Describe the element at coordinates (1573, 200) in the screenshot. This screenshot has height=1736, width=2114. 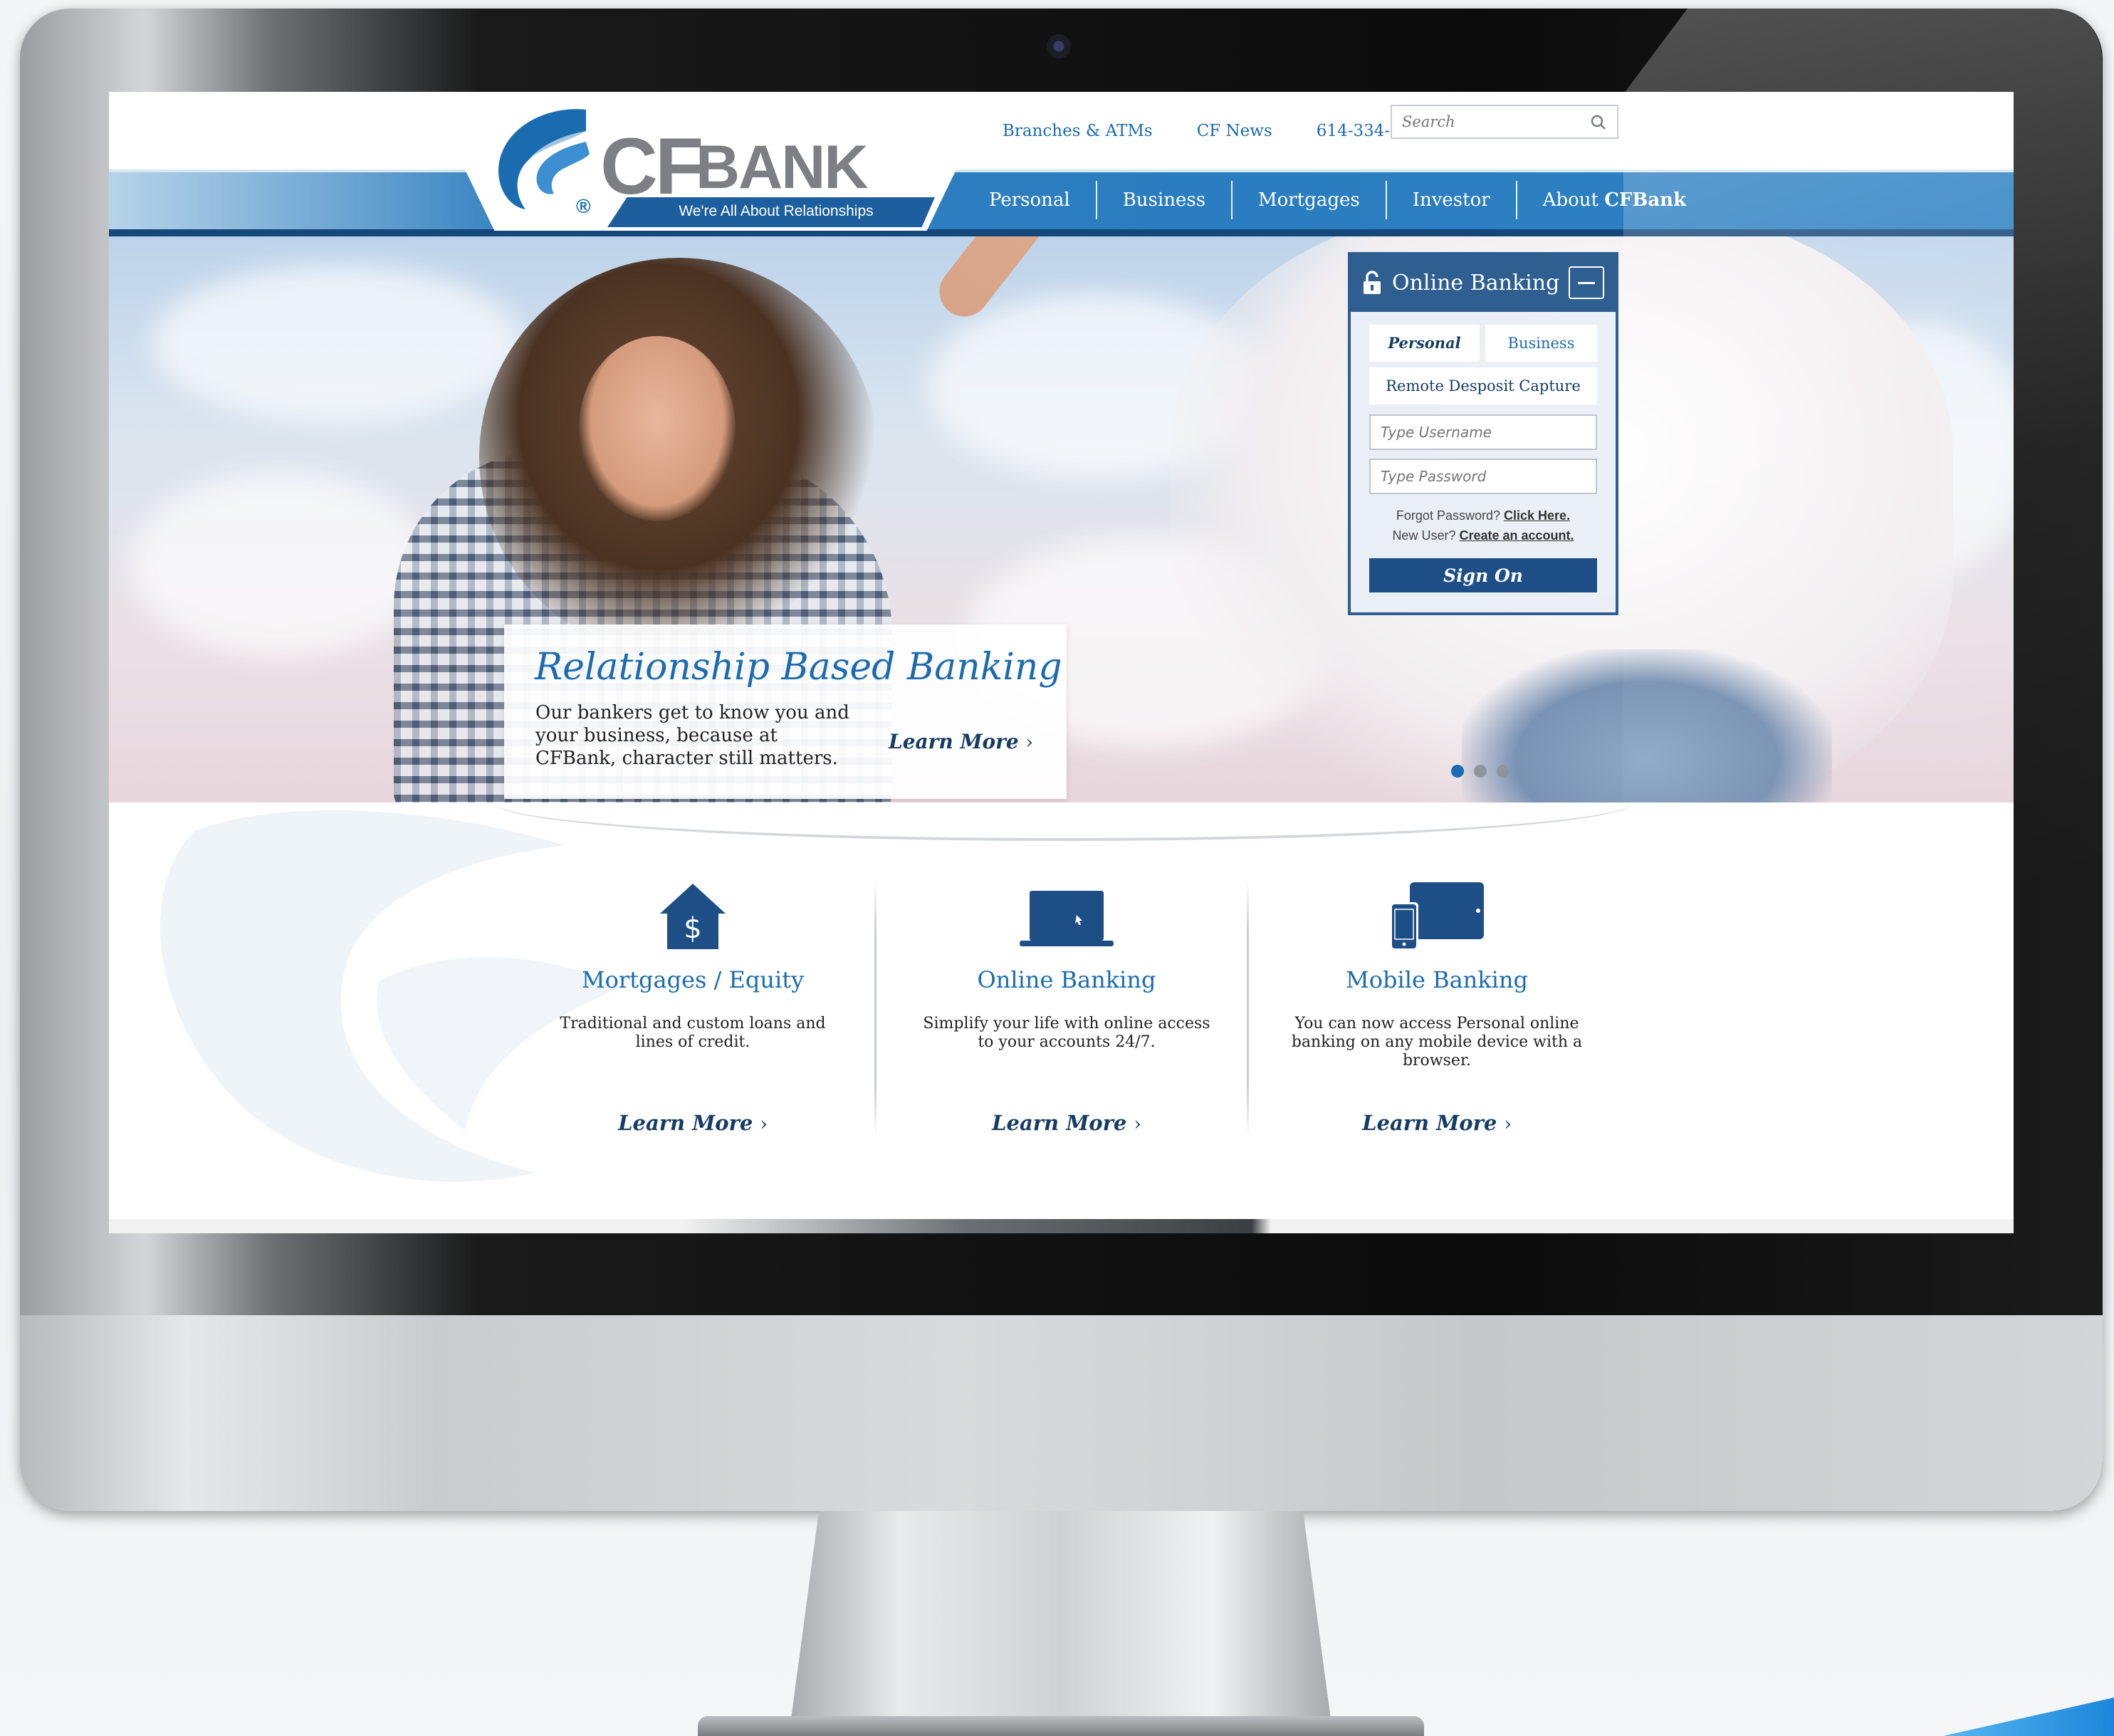
I see `nav-about-prefix: About` at that location.